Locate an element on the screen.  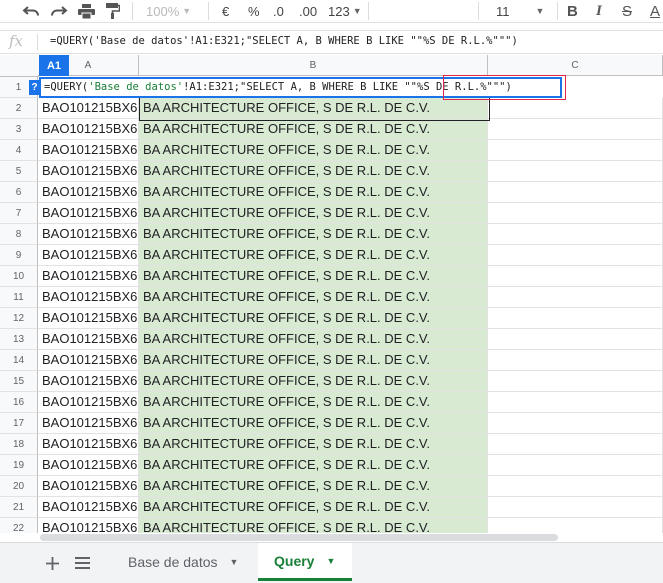
percent-format-button: % is located at coordinates (254, 11).